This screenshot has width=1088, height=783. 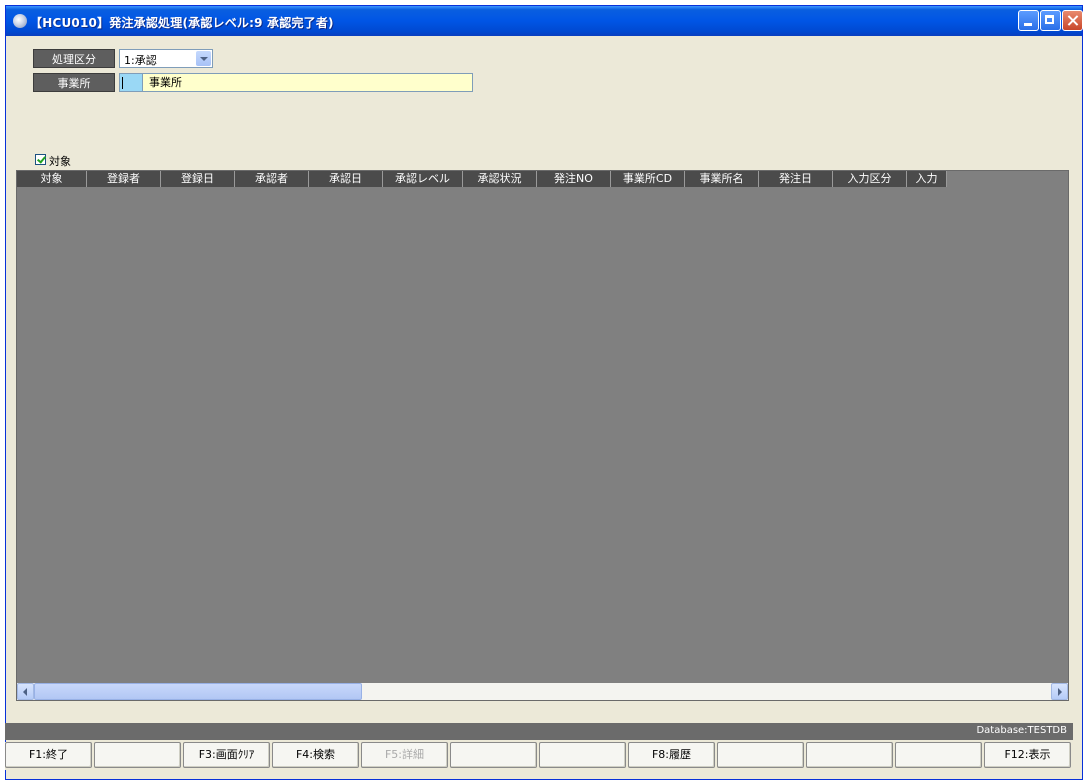 What do you see at coordinates (722, 179) in the screenshot?
I see `column-header: 事業所名` at bounding box center [722, 179].